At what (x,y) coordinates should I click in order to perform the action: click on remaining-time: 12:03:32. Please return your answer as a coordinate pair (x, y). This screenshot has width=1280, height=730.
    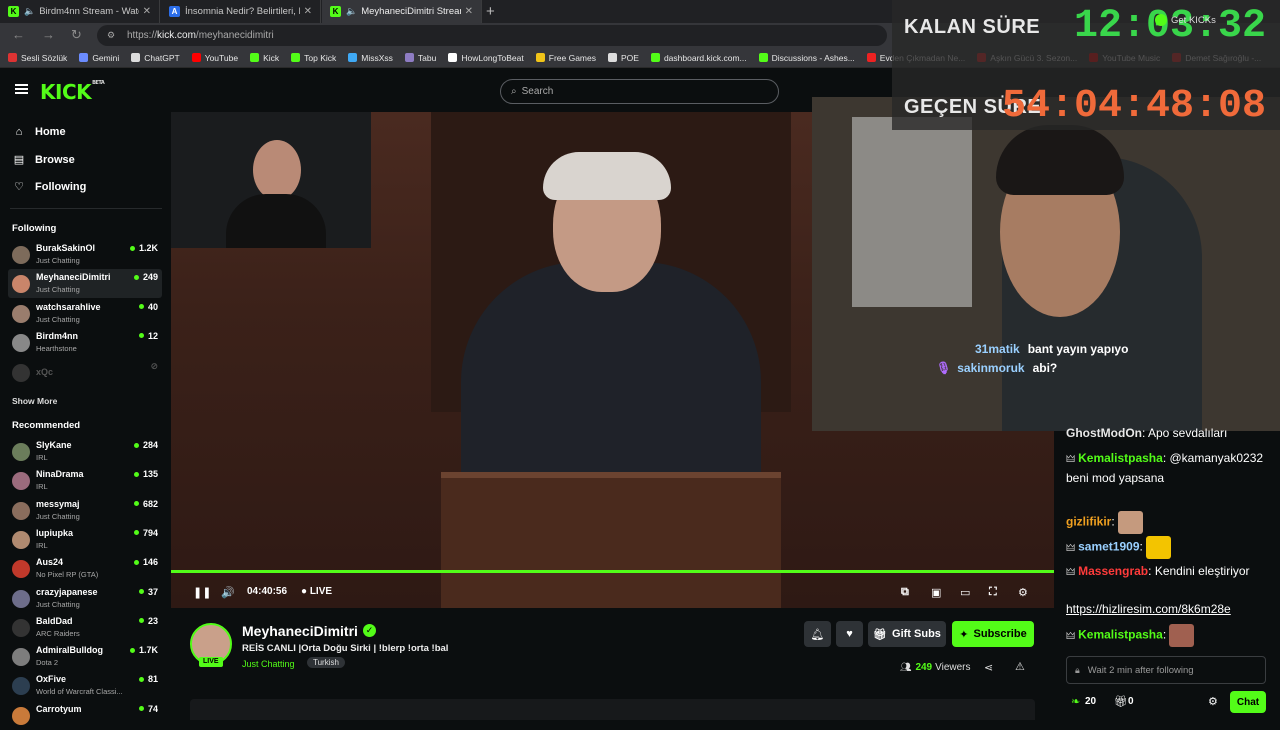
    Looking at the image, I should click on (1169, 26).